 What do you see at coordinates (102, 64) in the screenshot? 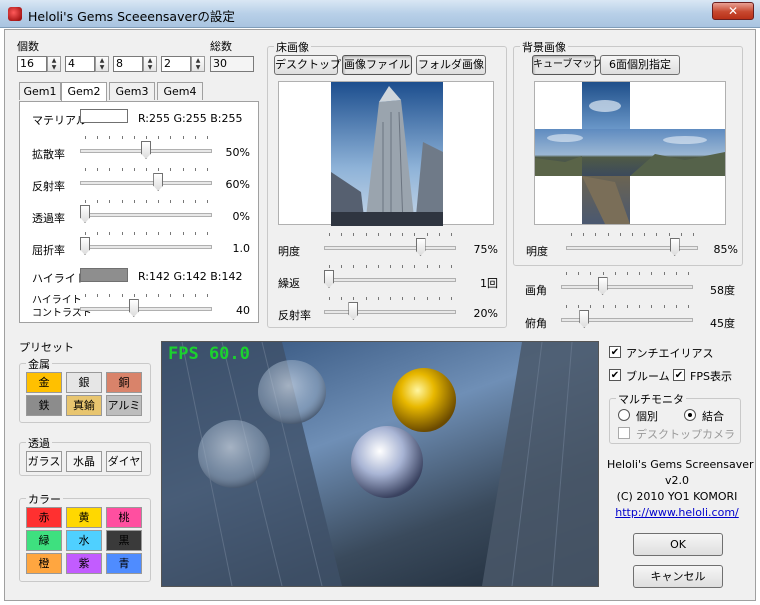
I see `gem2-count-stepper: ▲ ▼` at bounding box center [102, 64].